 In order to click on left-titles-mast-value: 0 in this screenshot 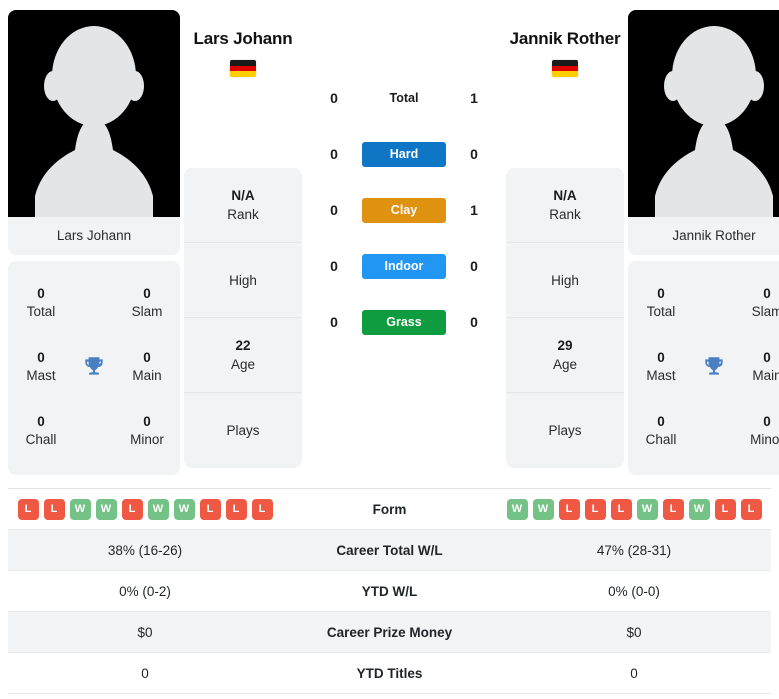, I will do `click(41, 357)`.